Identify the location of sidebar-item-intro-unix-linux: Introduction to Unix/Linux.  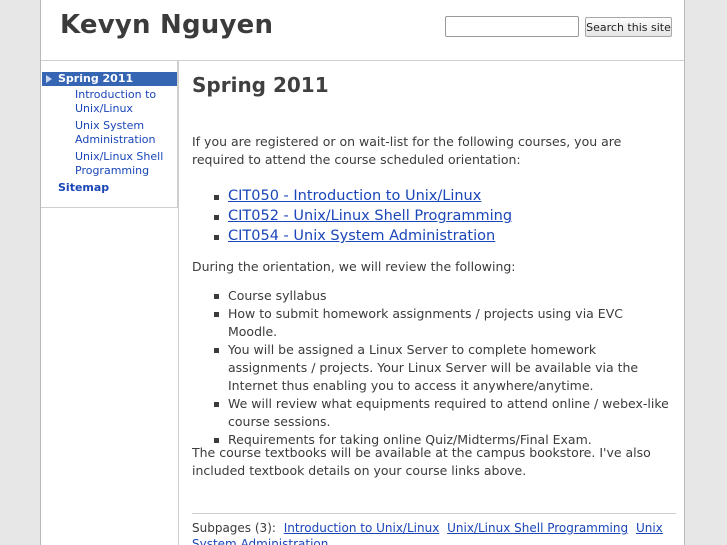
(125, 102).